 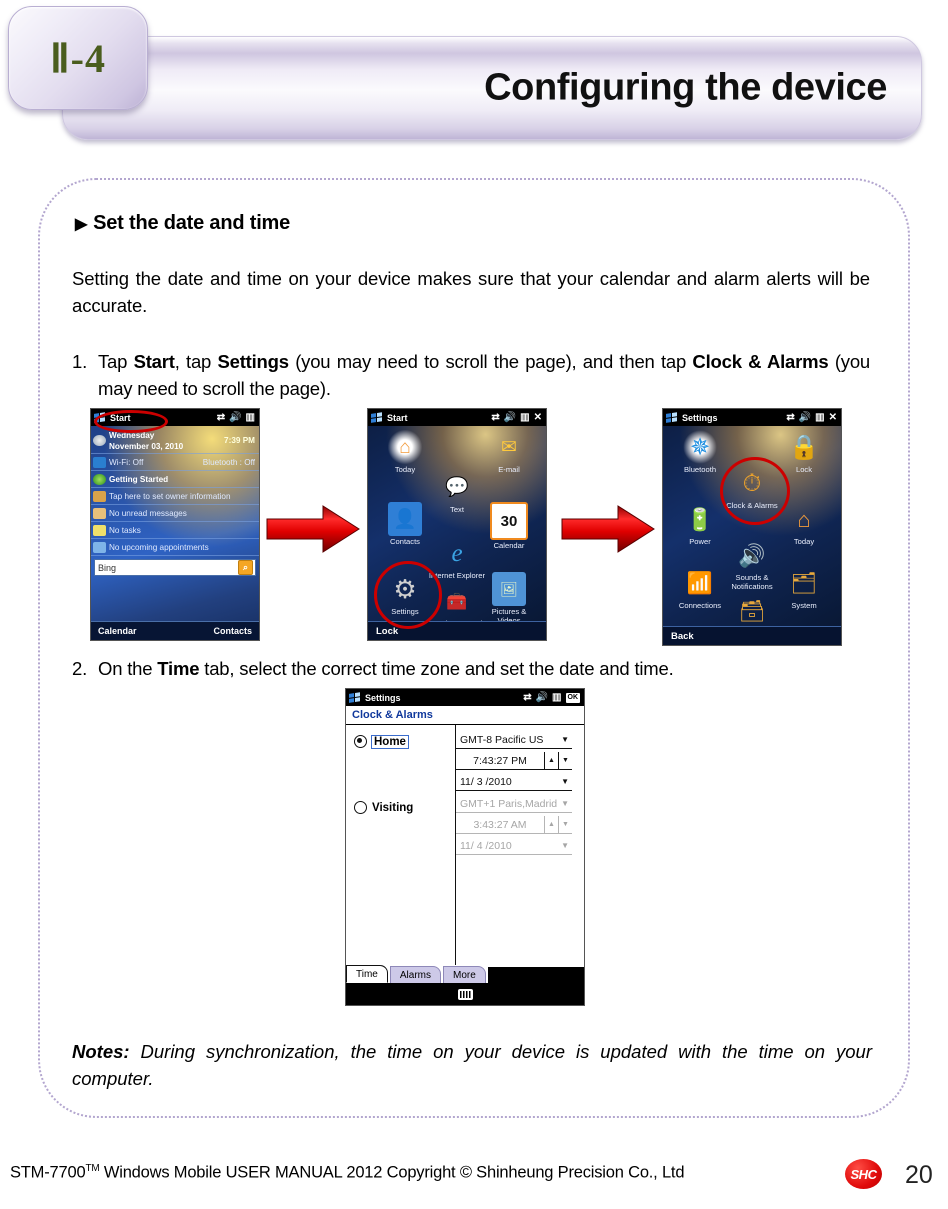 I want to click on tab-more: More, so click(x=464, y=974).